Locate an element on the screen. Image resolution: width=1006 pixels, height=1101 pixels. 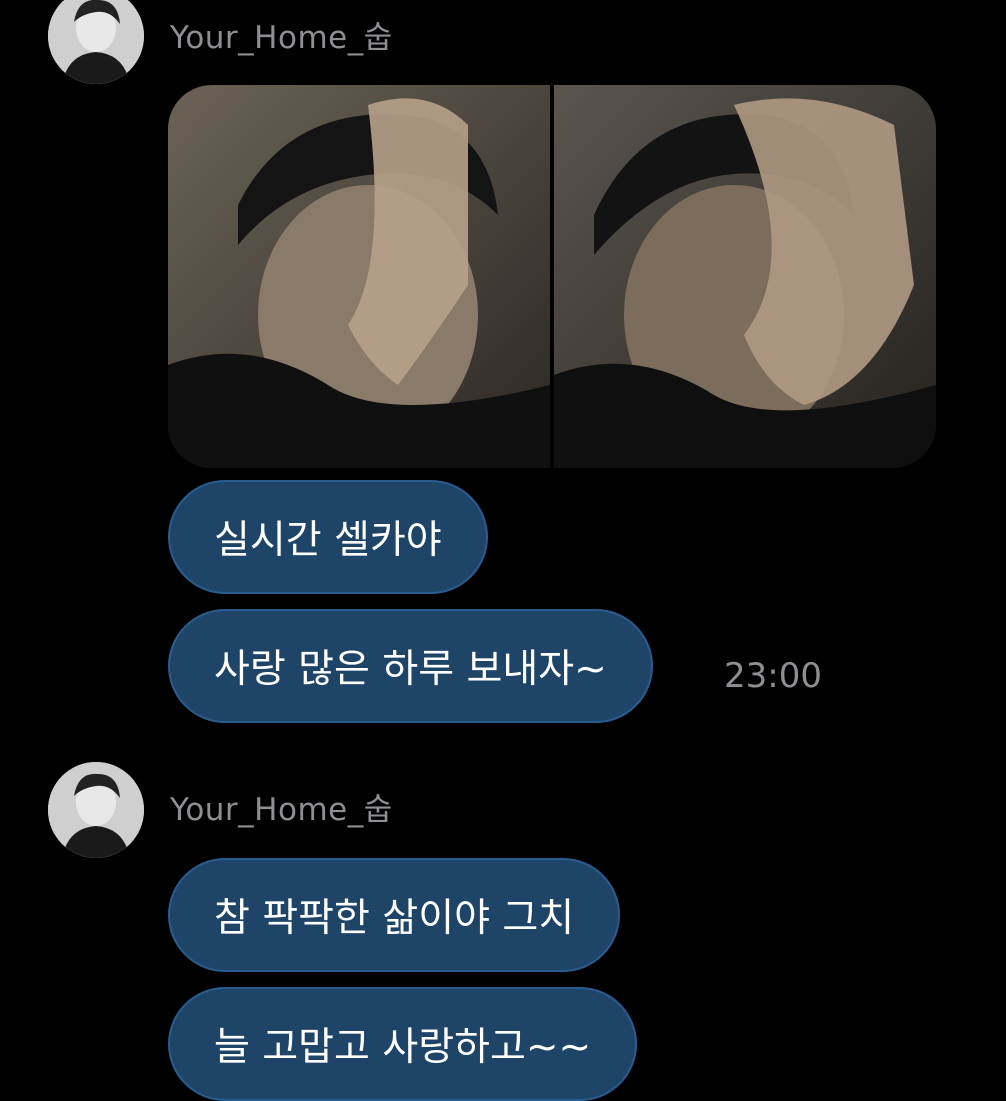
message-bubble: 늘 고맙고 사랑하고~~ is located at coordinates (403, 1044).